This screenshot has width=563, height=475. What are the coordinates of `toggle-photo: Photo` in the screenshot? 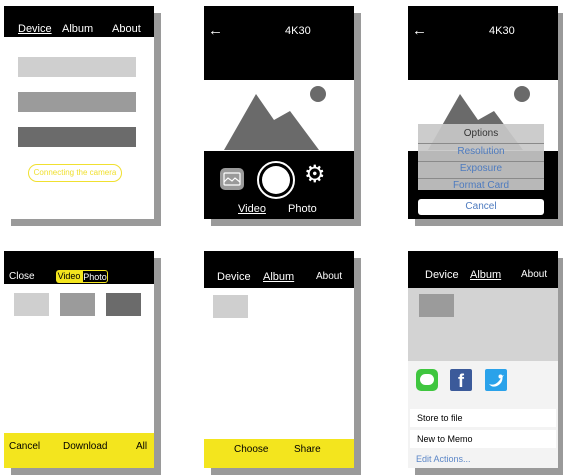 It's located at (95, 276).